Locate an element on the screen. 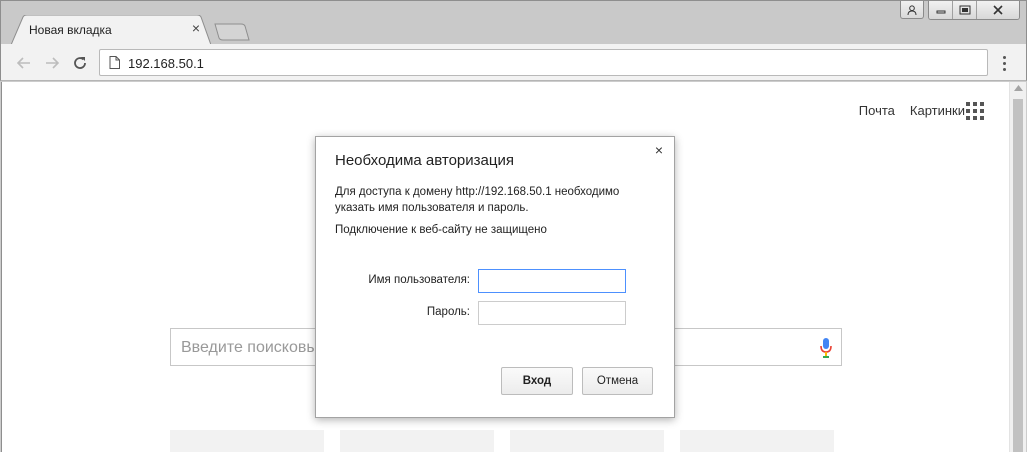  scroll-thumb is located at coordinates (1018, 275).